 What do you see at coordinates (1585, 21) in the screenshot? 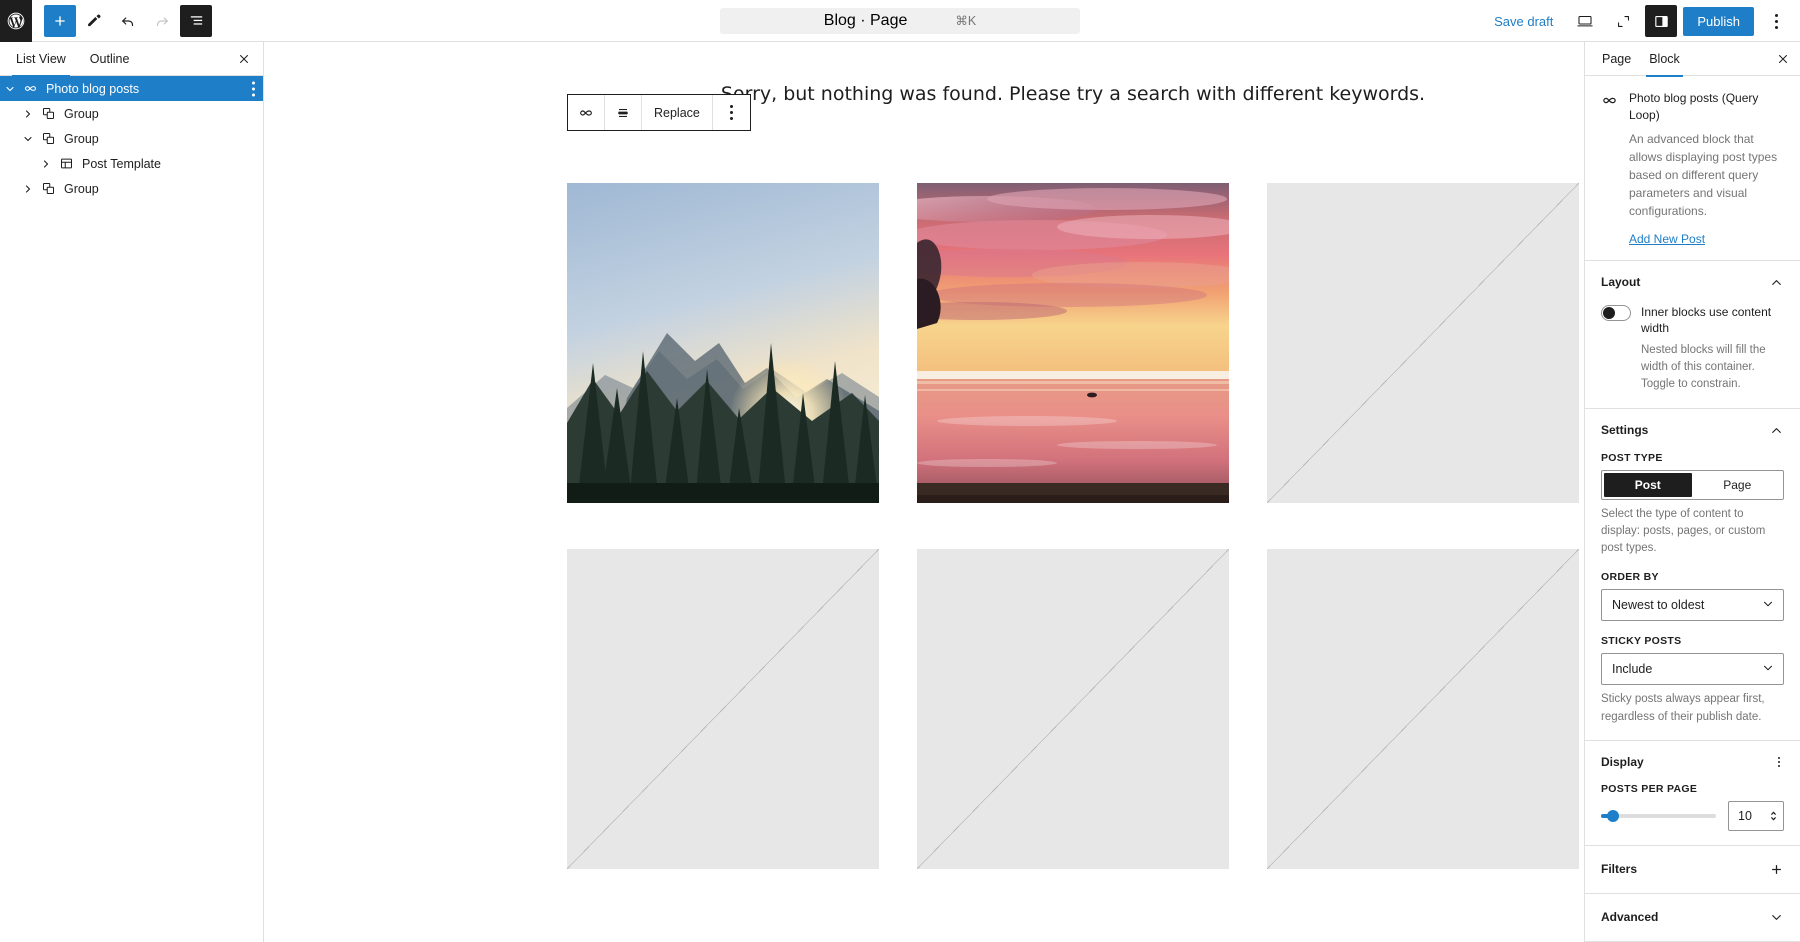
I see `preview-device-button` at bounding box center [1585, 21].